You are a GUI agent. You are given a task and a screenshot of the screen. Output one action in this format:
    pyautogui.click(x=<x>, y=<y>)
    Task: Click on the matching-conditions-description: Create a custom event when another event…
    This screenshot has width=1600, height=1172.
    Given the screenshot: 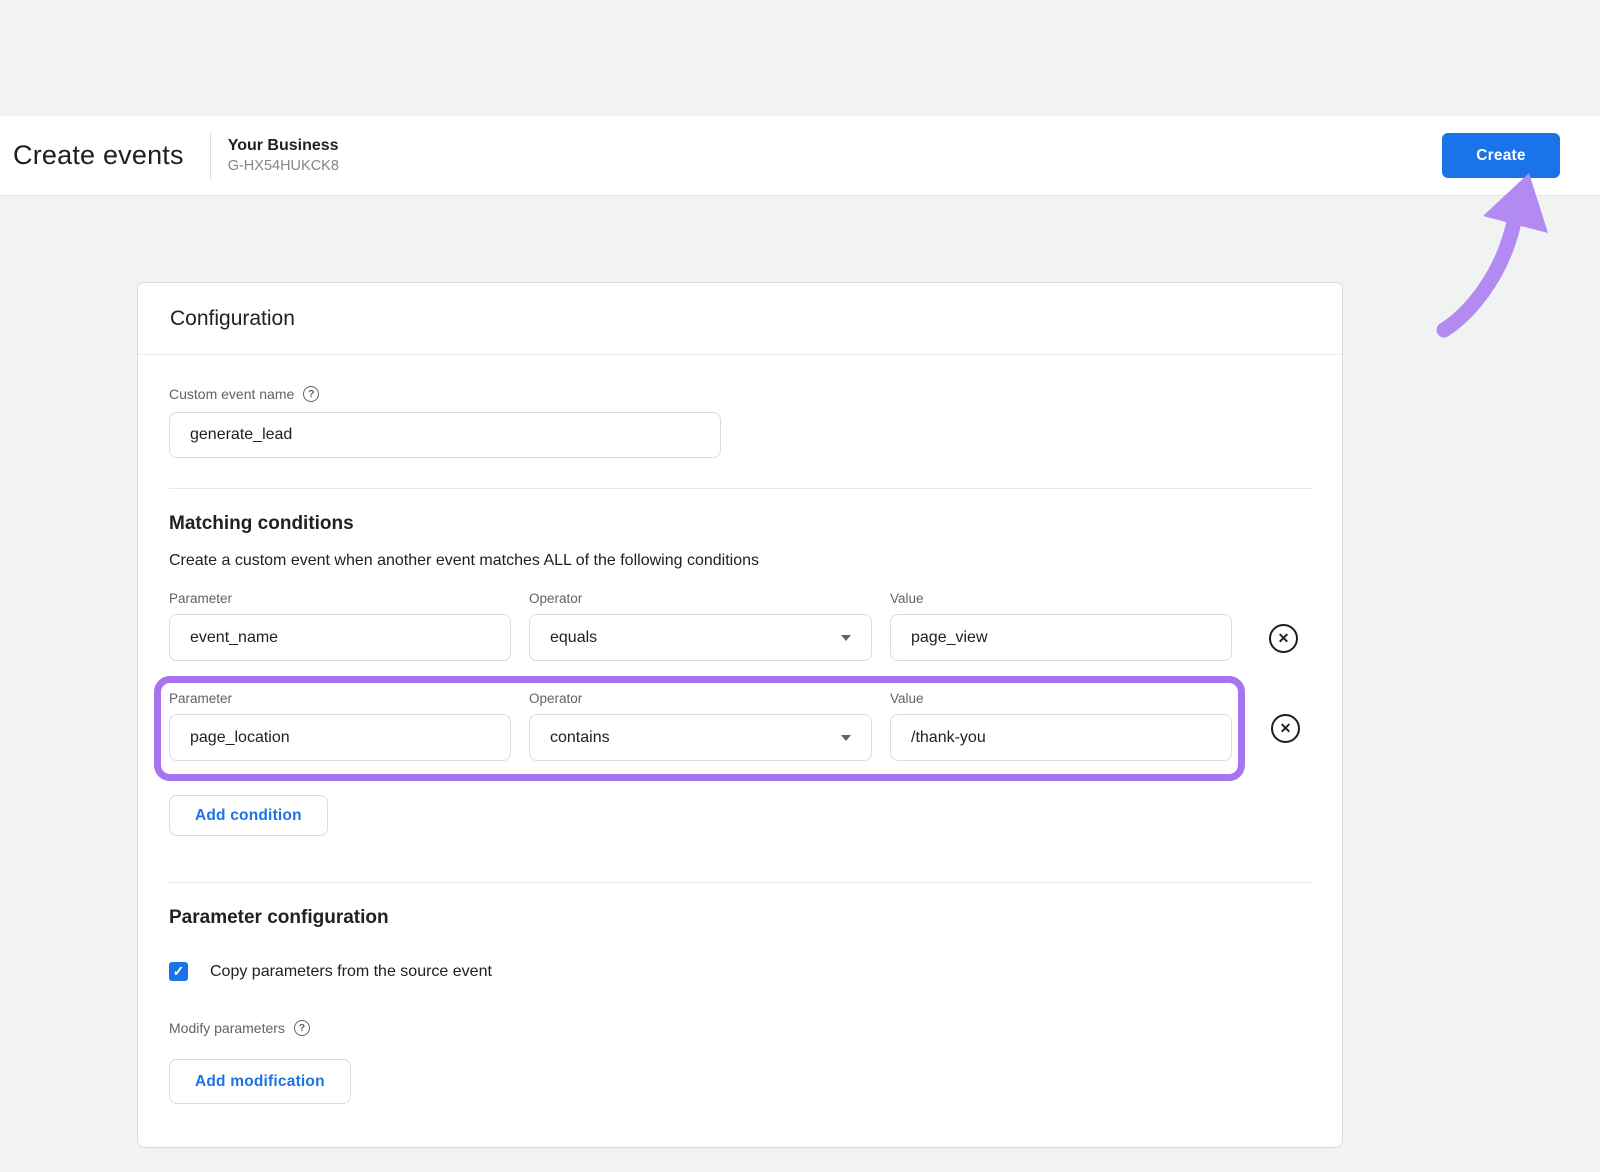 What is the action you would take?
    pyautogui.click(x=464, y=560)
    